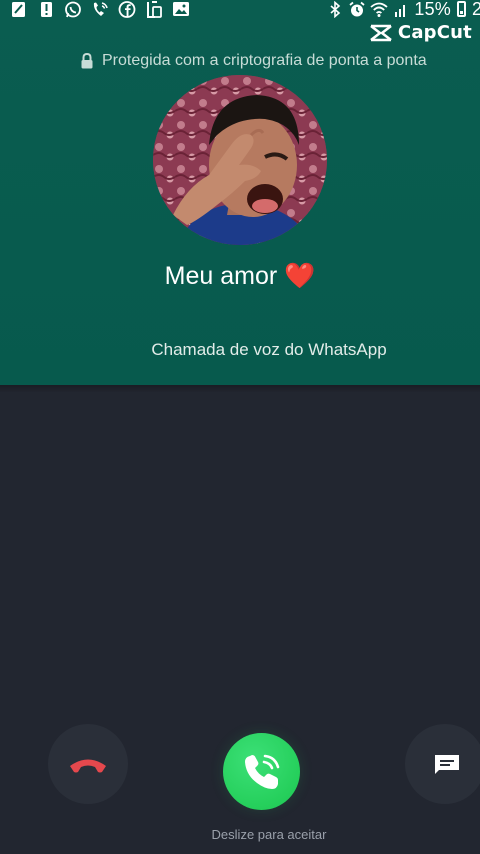 This screenshot has width=480, height=854. I want to click on notification-icons, so click(100, 9).